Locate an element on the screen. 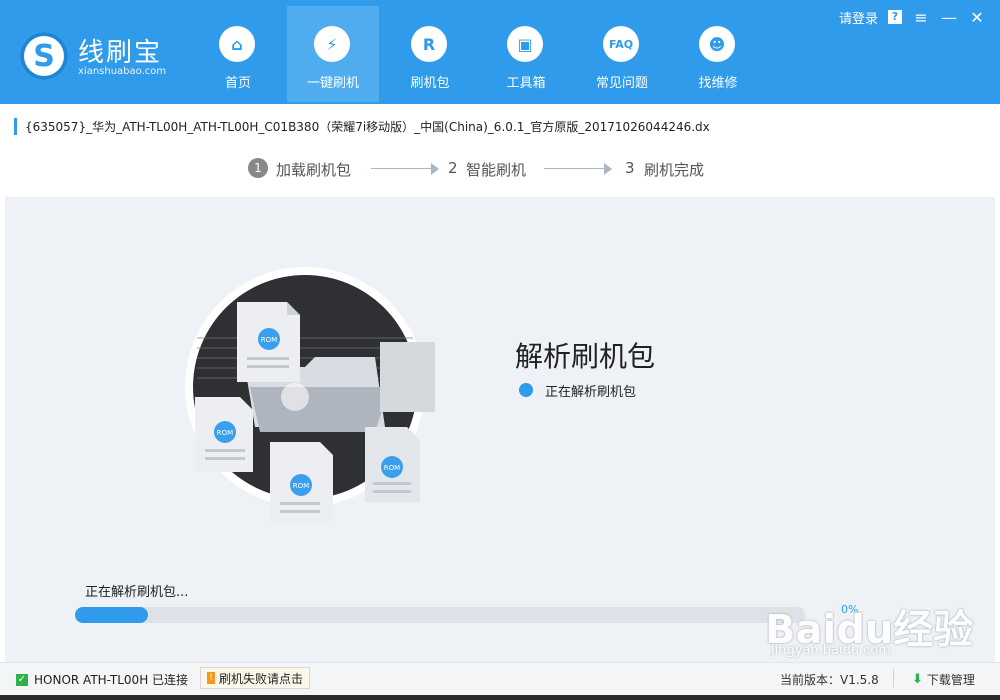  close-icon: ✕ is located at coordinates (977, 17).